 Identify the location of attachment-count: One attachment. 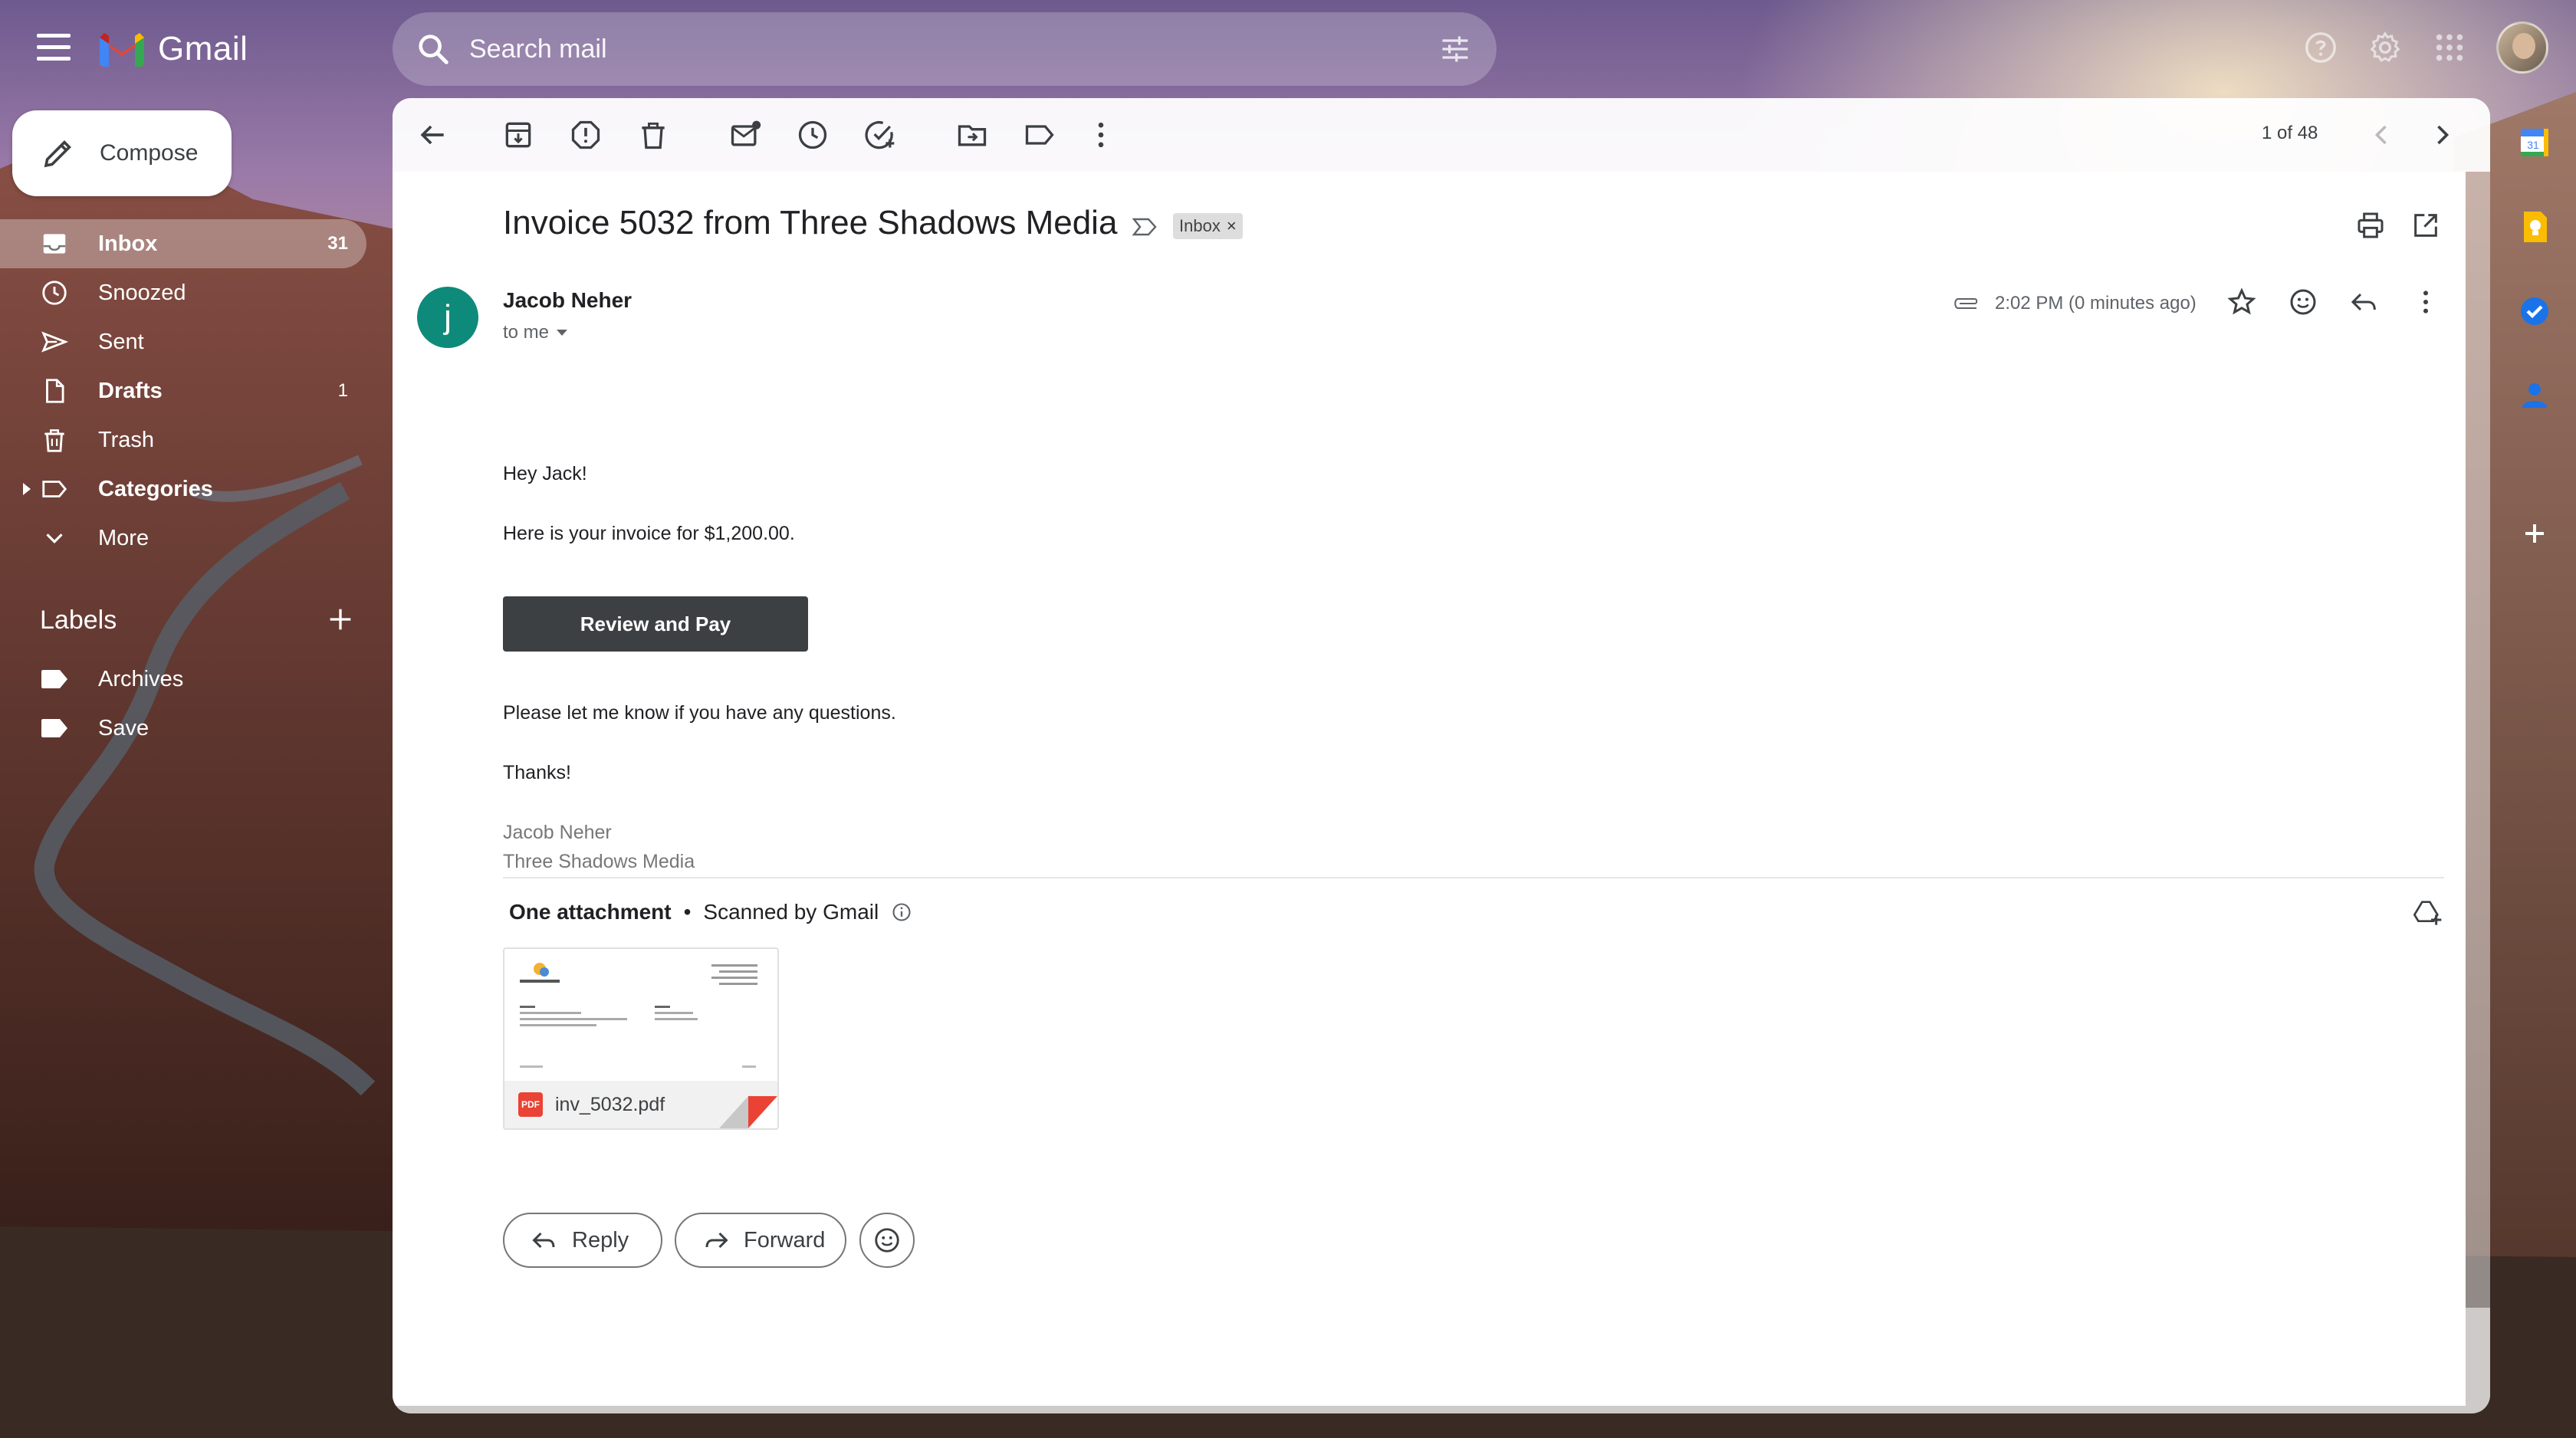
(591, 912).